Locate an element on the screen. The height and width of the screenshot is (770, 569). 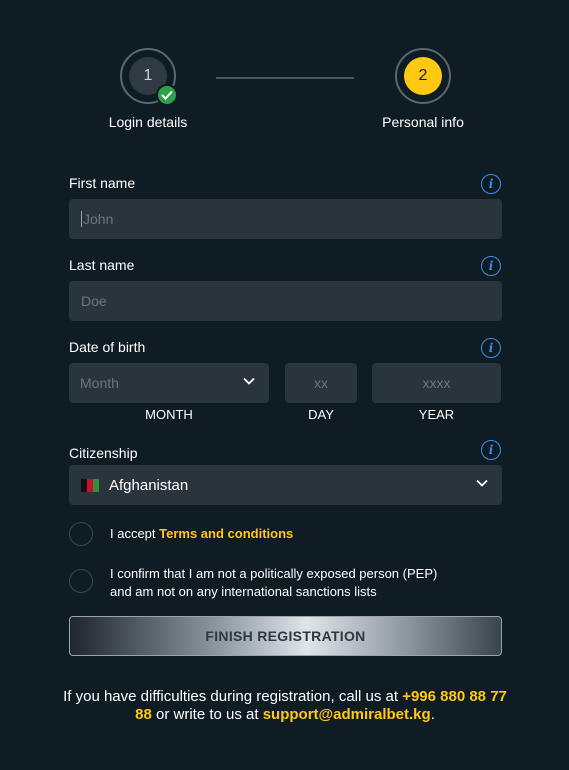
citizenship-select: Afghanistan is located at coordinates (285, 485).